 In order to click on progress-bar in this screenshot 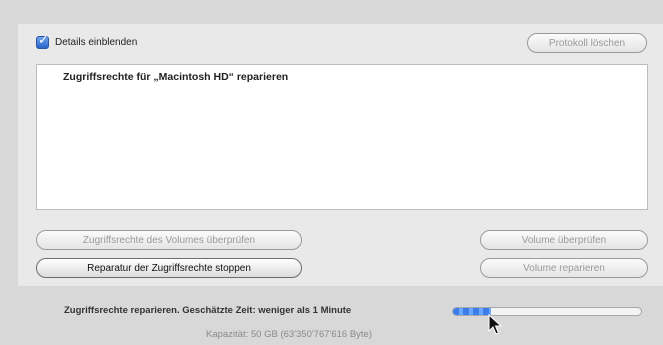, I will do `click(547, 311)`.